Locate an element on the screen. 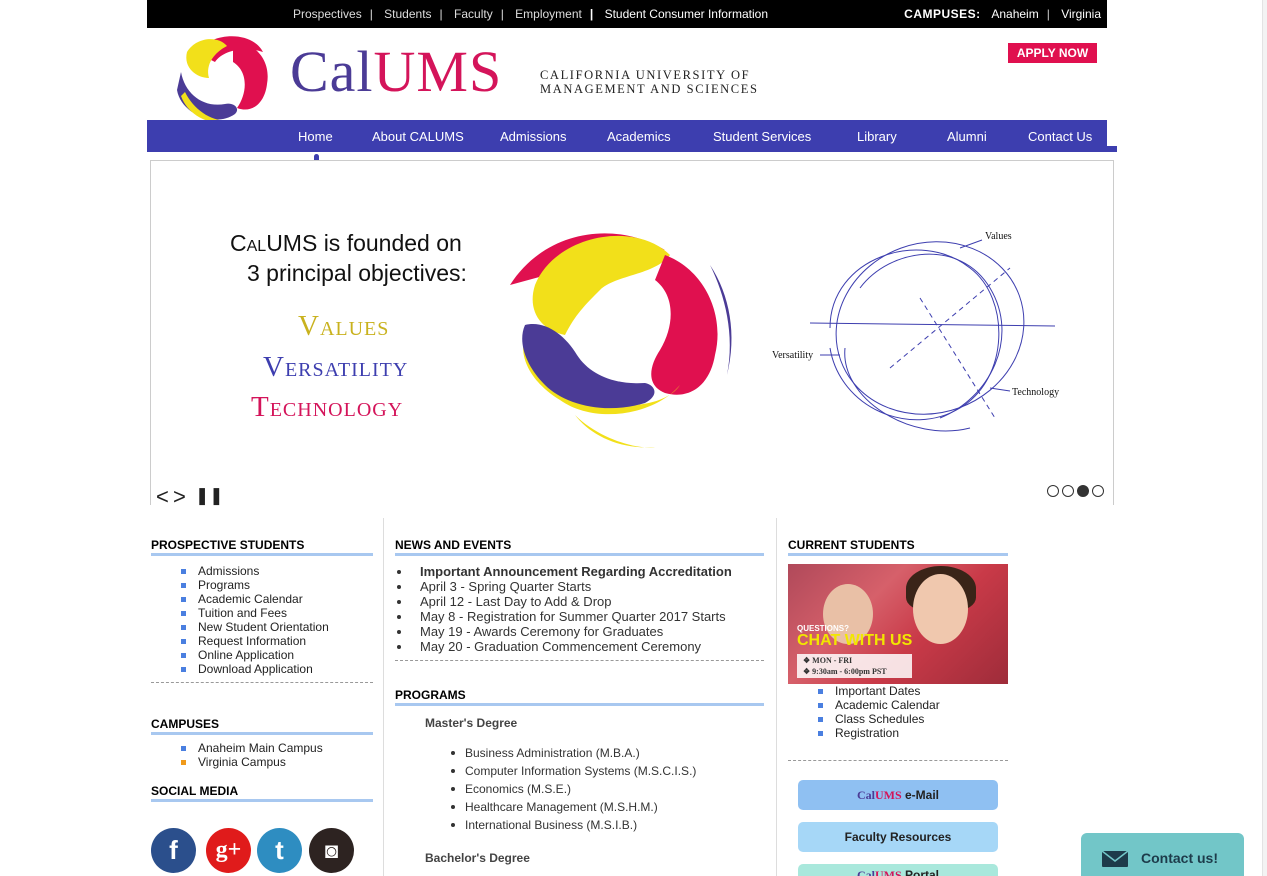 This screenshot has height=876, width=1267. program-item: Healthcare Management (M.S.H.M.) is located at coordinates (572, 807).